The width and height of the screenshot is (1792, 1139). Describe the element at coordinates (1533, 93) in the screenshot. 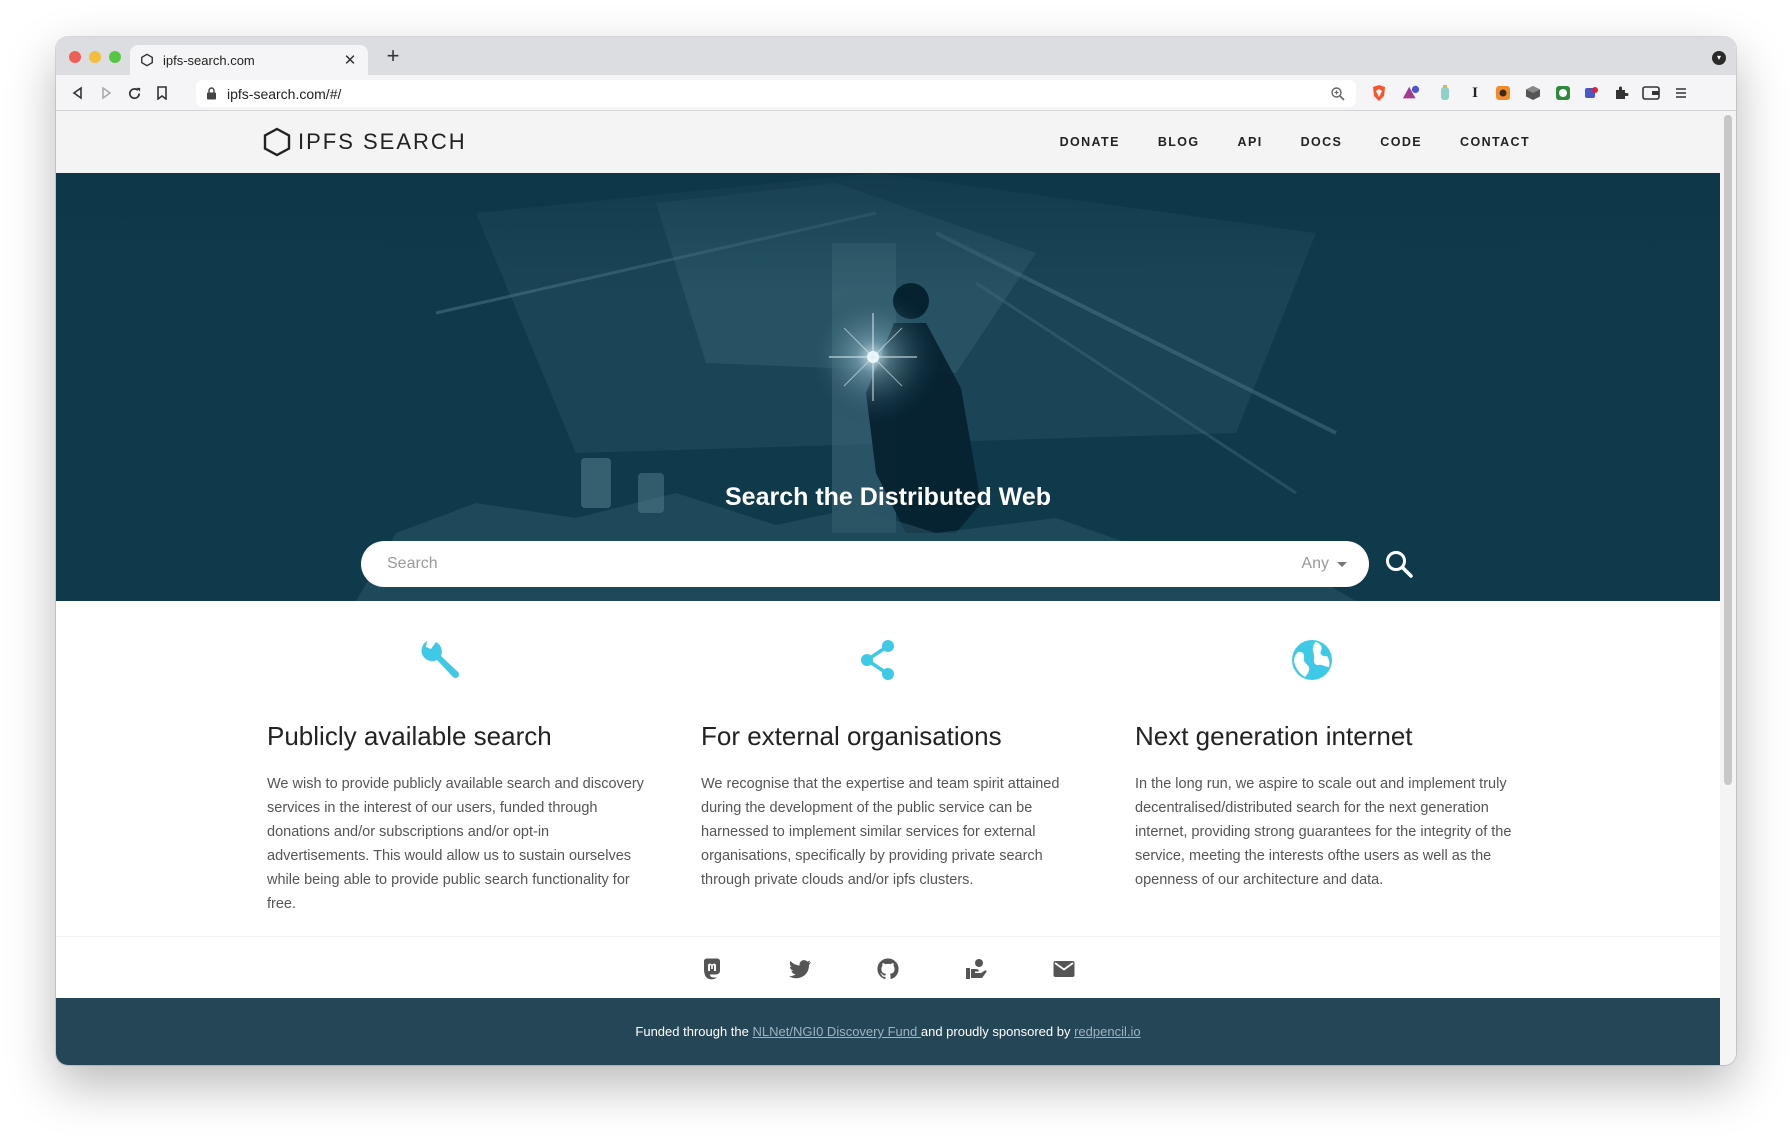

I see `extension-cube-icon` at that location.